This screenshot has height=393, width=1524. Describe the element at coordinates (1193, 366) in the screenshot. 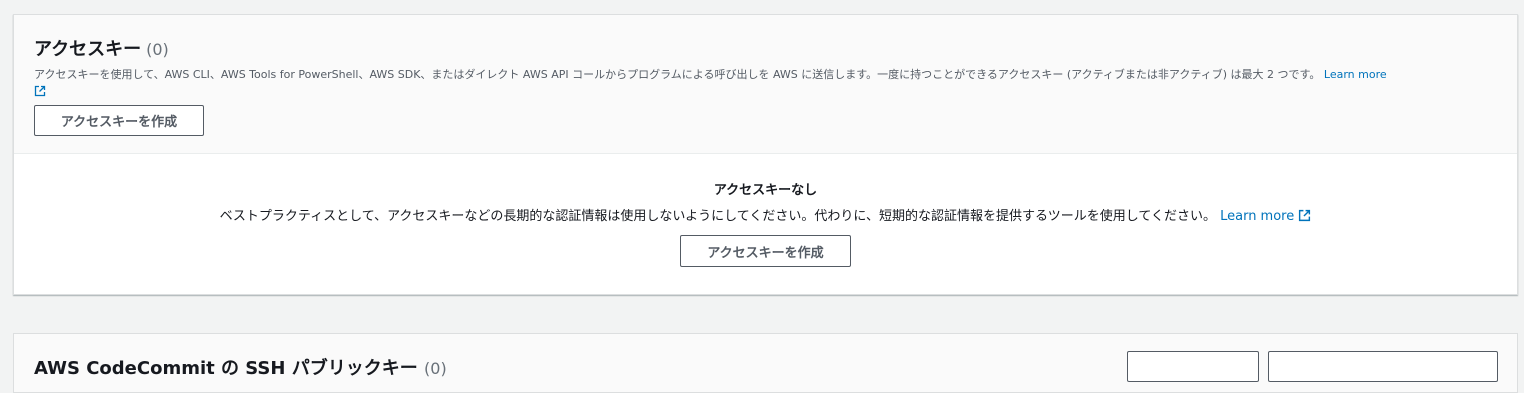

I see `ssh-action-button` at that location.